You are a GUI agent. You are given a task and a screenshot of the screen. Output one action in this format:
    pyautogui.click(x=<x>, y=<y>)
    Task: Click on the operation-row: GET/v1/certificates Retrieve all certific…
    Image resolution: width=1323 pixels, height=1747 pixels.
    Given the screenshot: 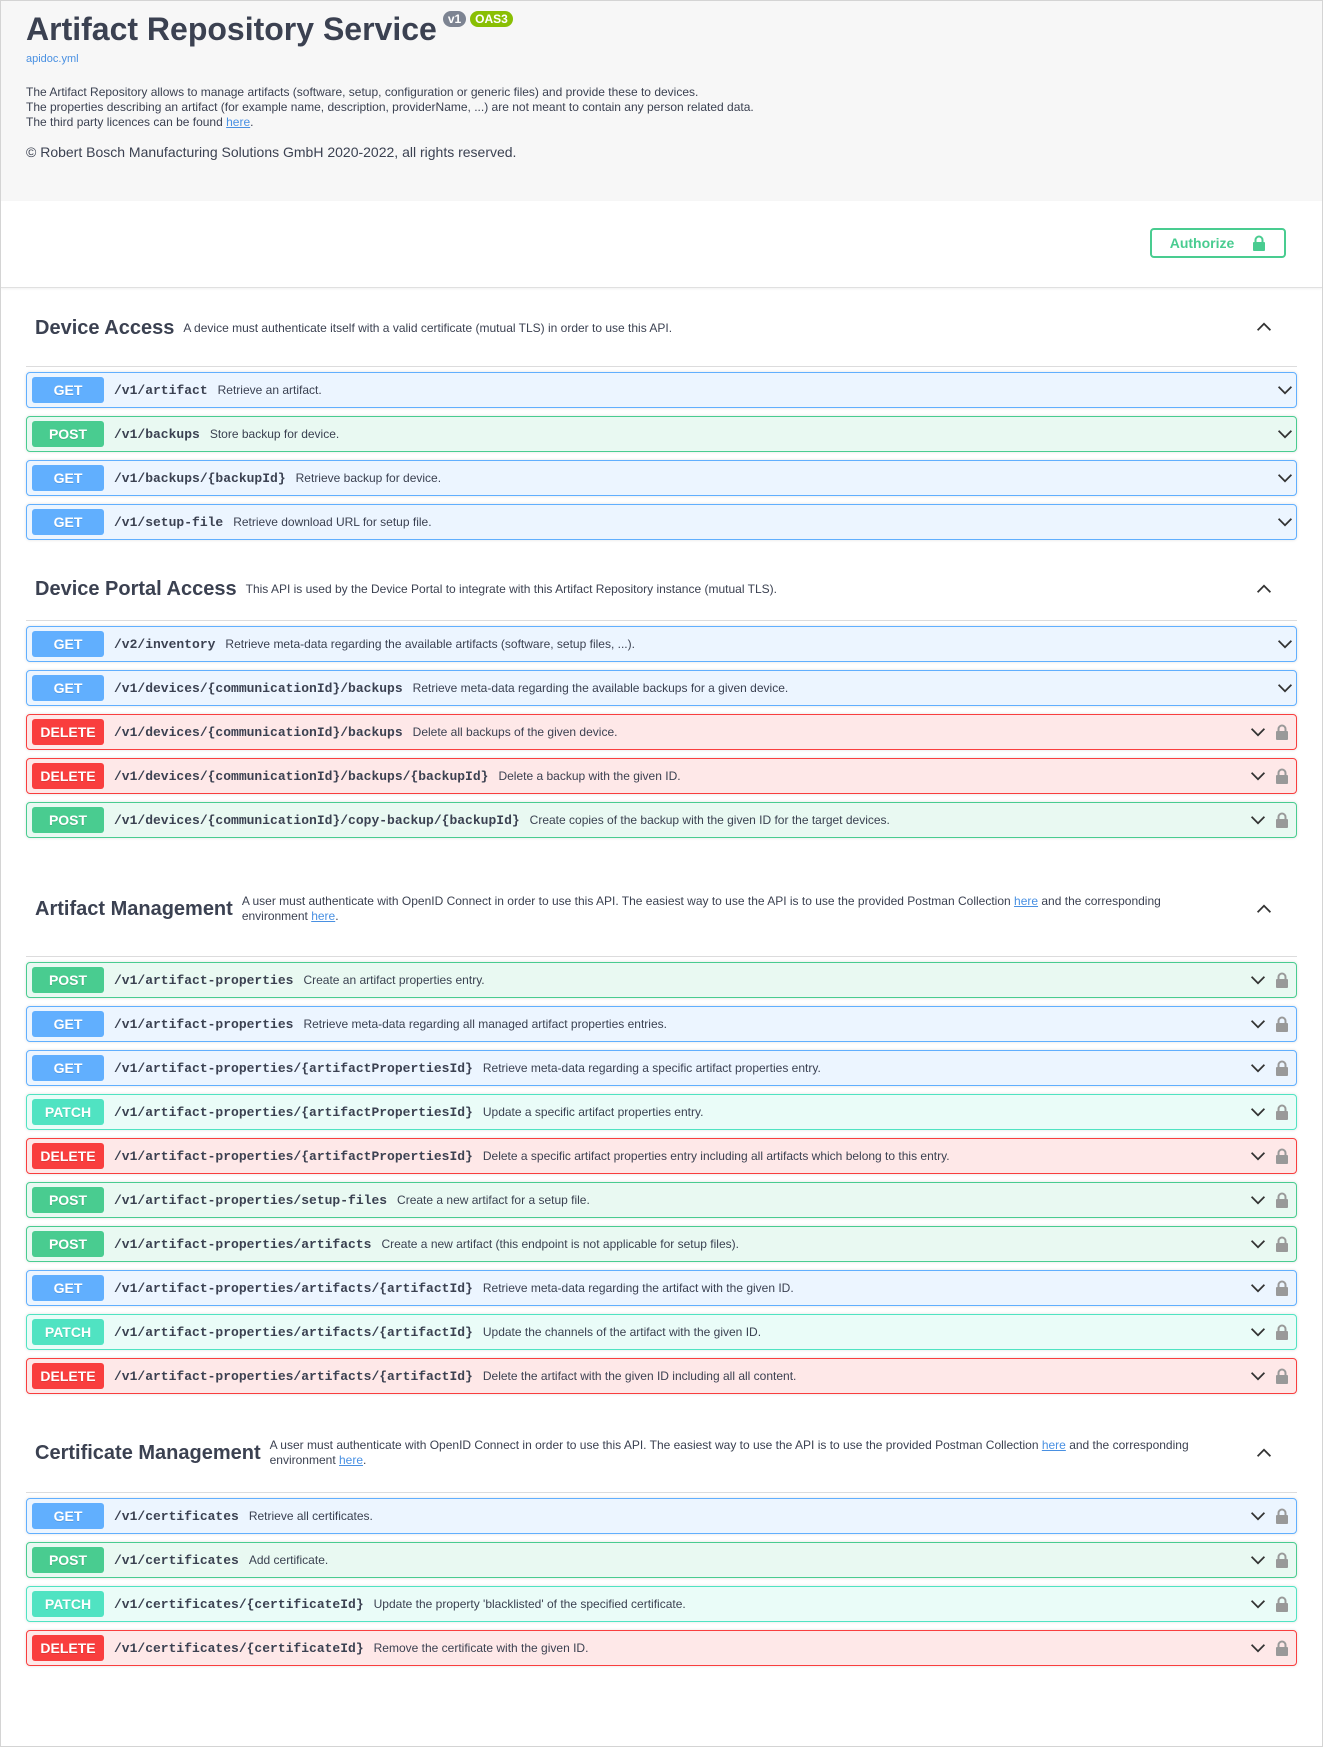 What is the action you would take?
    pyautogui.click(x=661, y=1516)
    